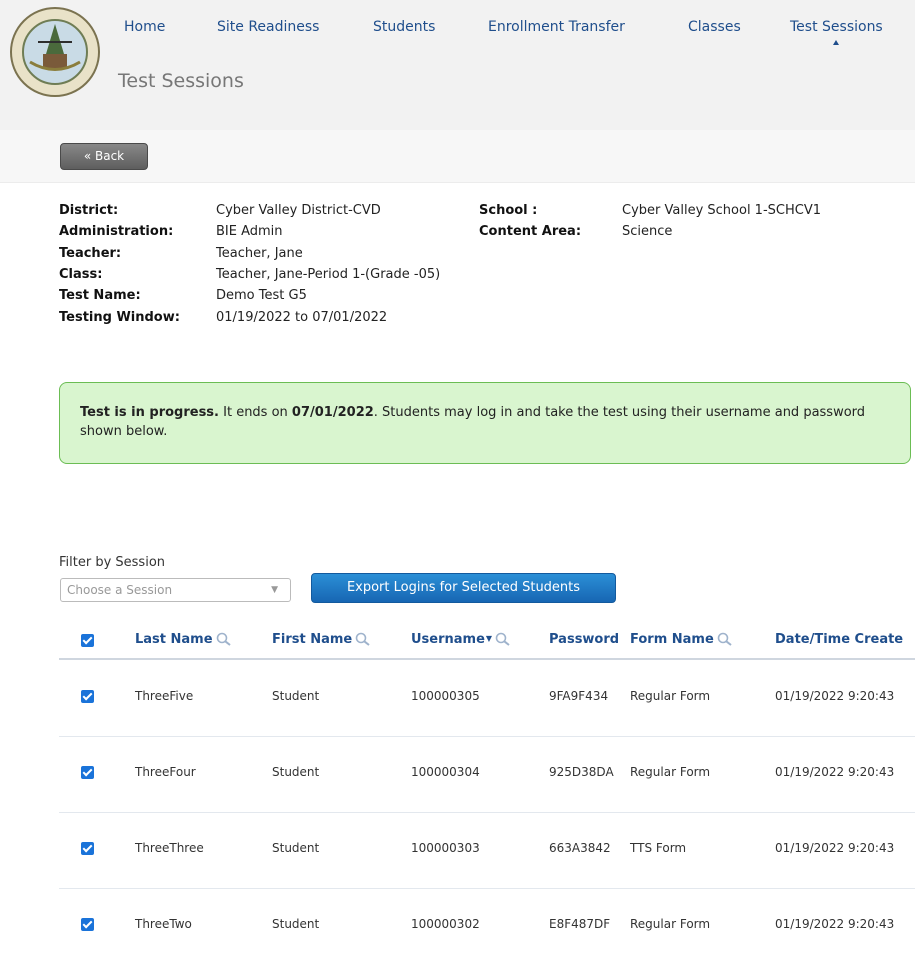  I want to click on class-value: Teacher, Jane-Period 1-(Grade -05), so click(328, 274).